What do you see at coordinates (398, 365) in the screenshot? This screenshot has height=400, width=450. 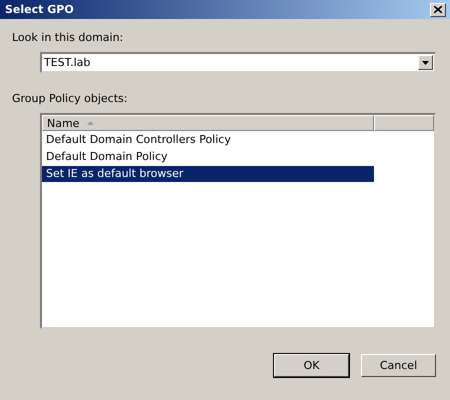 I see `cancel-button: Cancel` at bounding box center [398, 365].